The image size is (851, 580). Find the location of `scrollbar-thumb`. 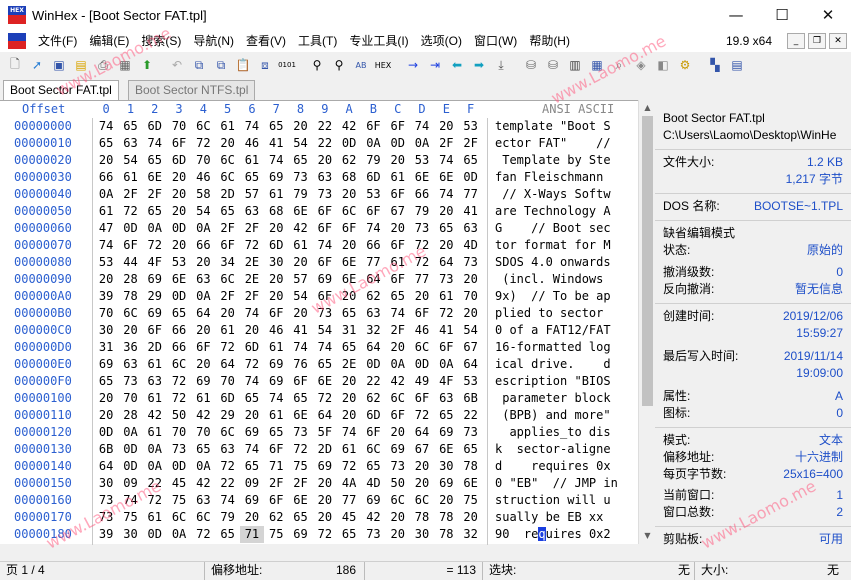

scrollbar-thumb is located at coordinates (647, 261).